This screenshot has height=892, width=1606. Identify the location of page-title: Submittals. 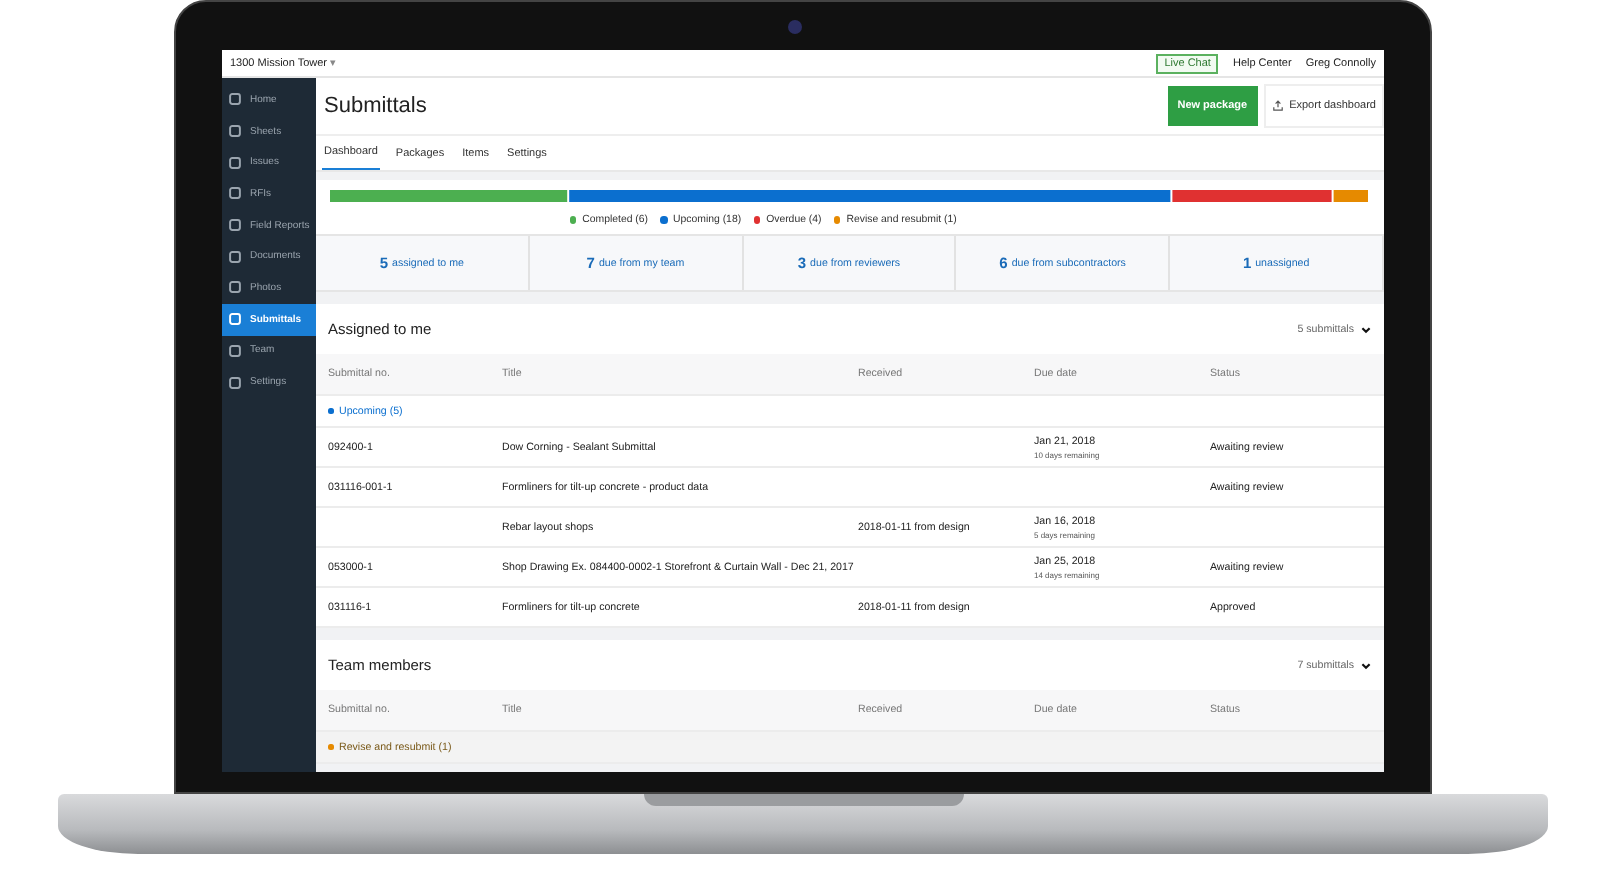
(375, 106).